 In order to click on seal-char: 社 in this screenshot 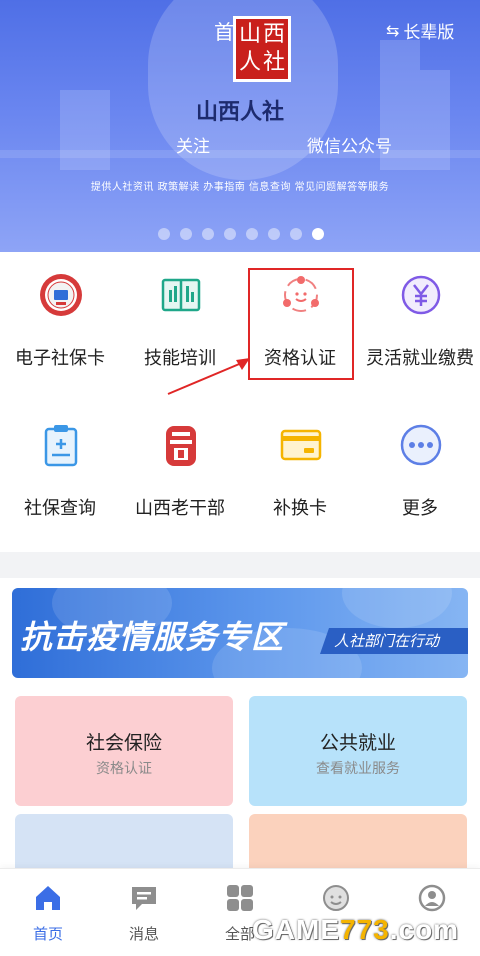, I will do `click(273, 62)`.